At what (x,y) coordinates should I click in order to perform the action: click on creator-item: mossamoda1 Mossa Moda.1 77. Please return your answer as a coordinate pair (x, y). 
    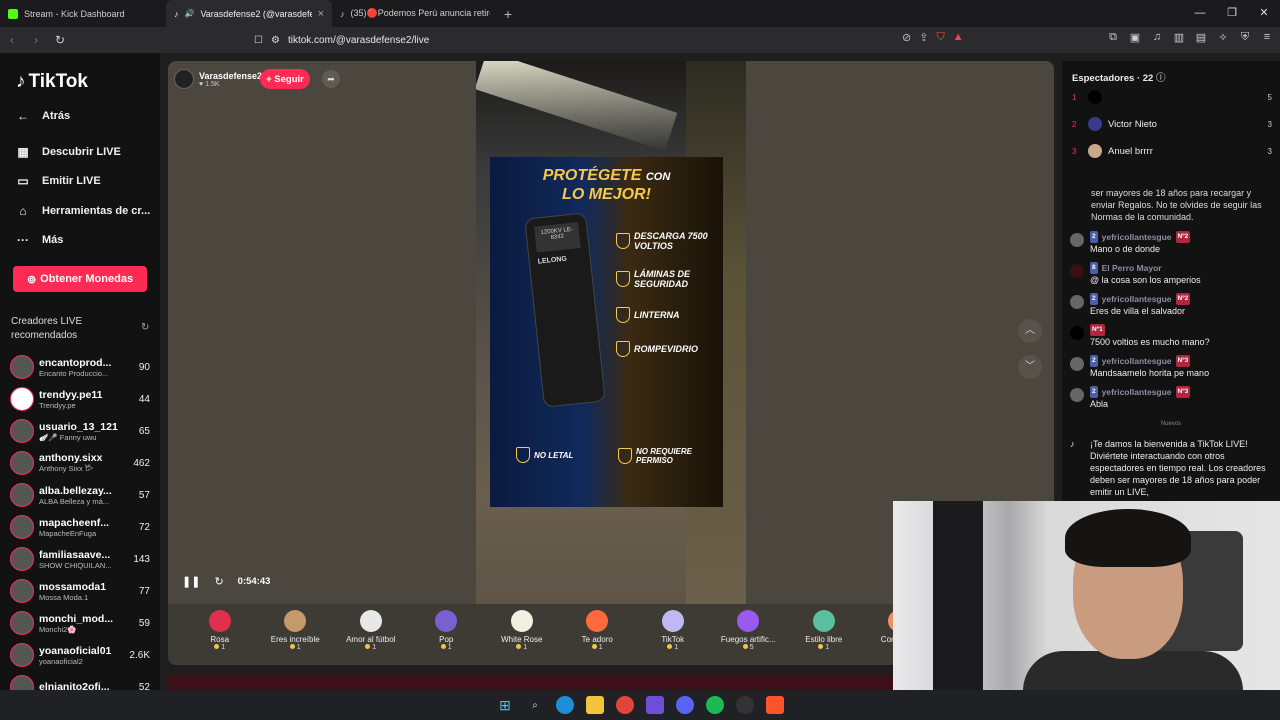
    Looking at the image, I should click on (80, 591).